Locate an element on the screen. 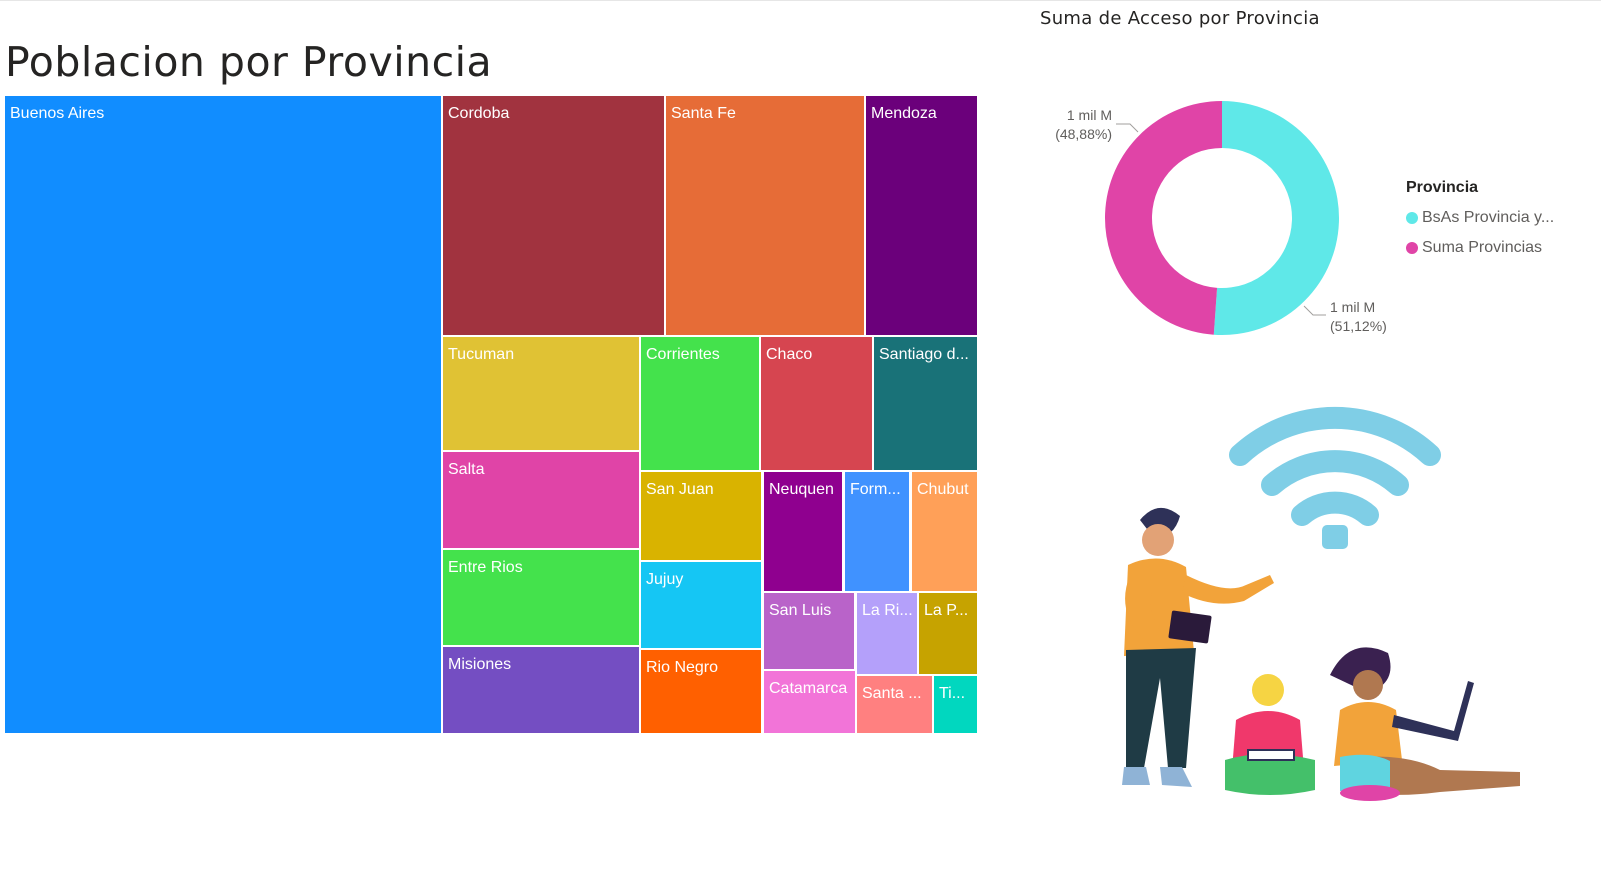 This screenshot has height=869, width=1601. wifi-dot is located at coordinates (1335, 537).